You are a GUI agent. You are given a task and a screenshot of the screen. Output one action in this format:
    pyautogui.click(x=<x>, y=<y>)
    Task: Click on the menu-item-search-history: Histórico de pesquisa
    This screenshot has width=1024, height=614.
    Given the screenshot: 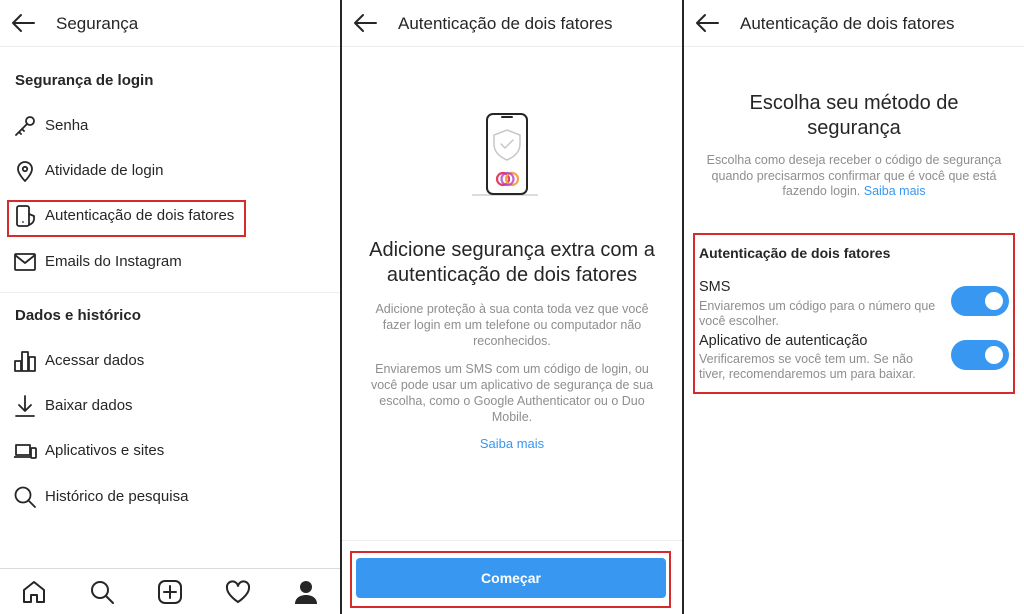 What is the action you would take?
    pyautogui.click(x=170, y=497)
    